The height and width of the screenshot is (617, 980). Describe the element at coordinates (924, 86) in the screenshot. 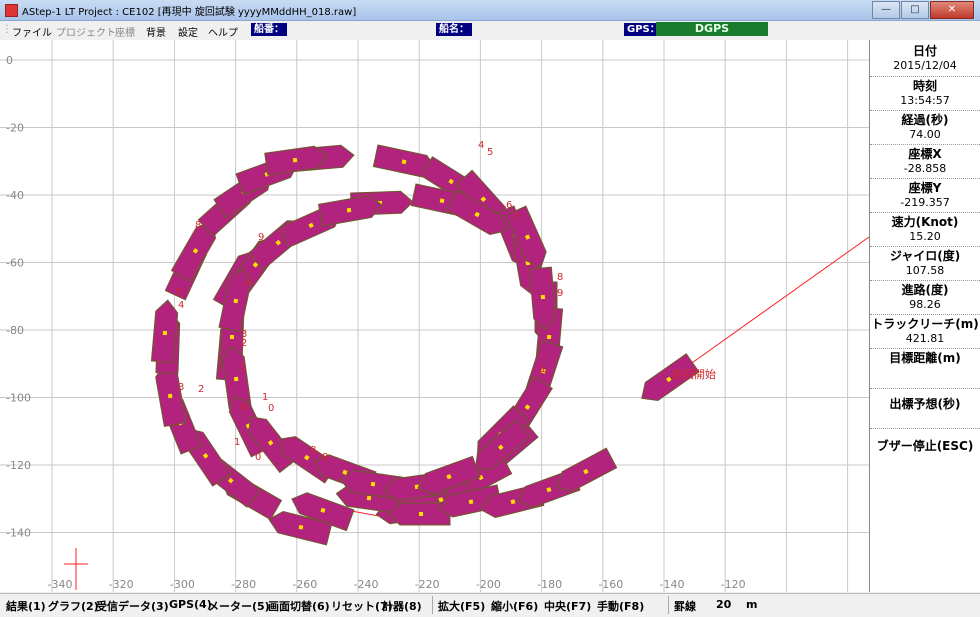

I see `time-label: 時刻` at that location.